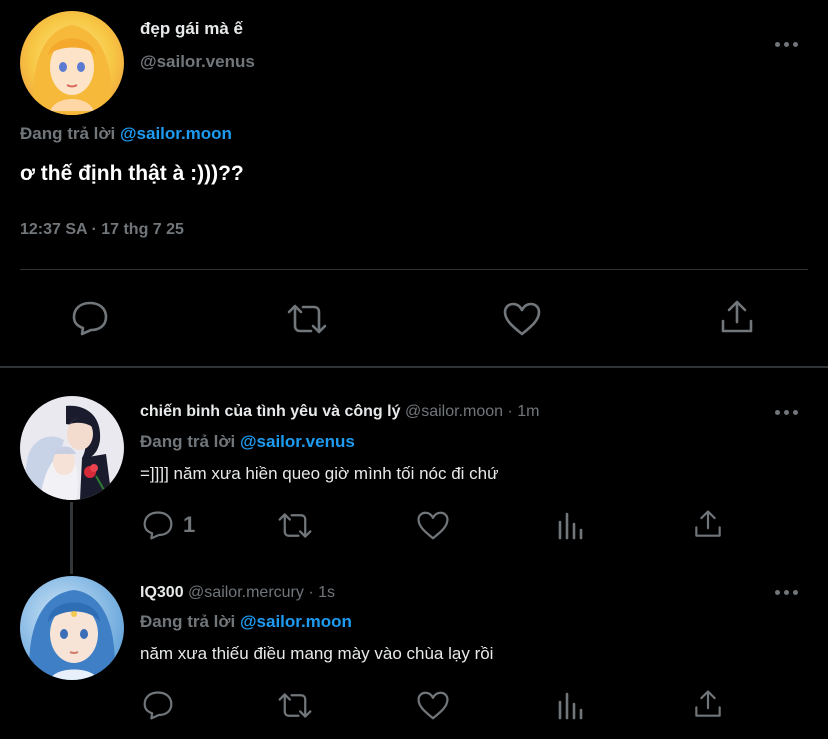  What do you see at coordinates (528, 411) in the screenshot?
I see `relative-time: 1m` at bounding box center [528, 411].